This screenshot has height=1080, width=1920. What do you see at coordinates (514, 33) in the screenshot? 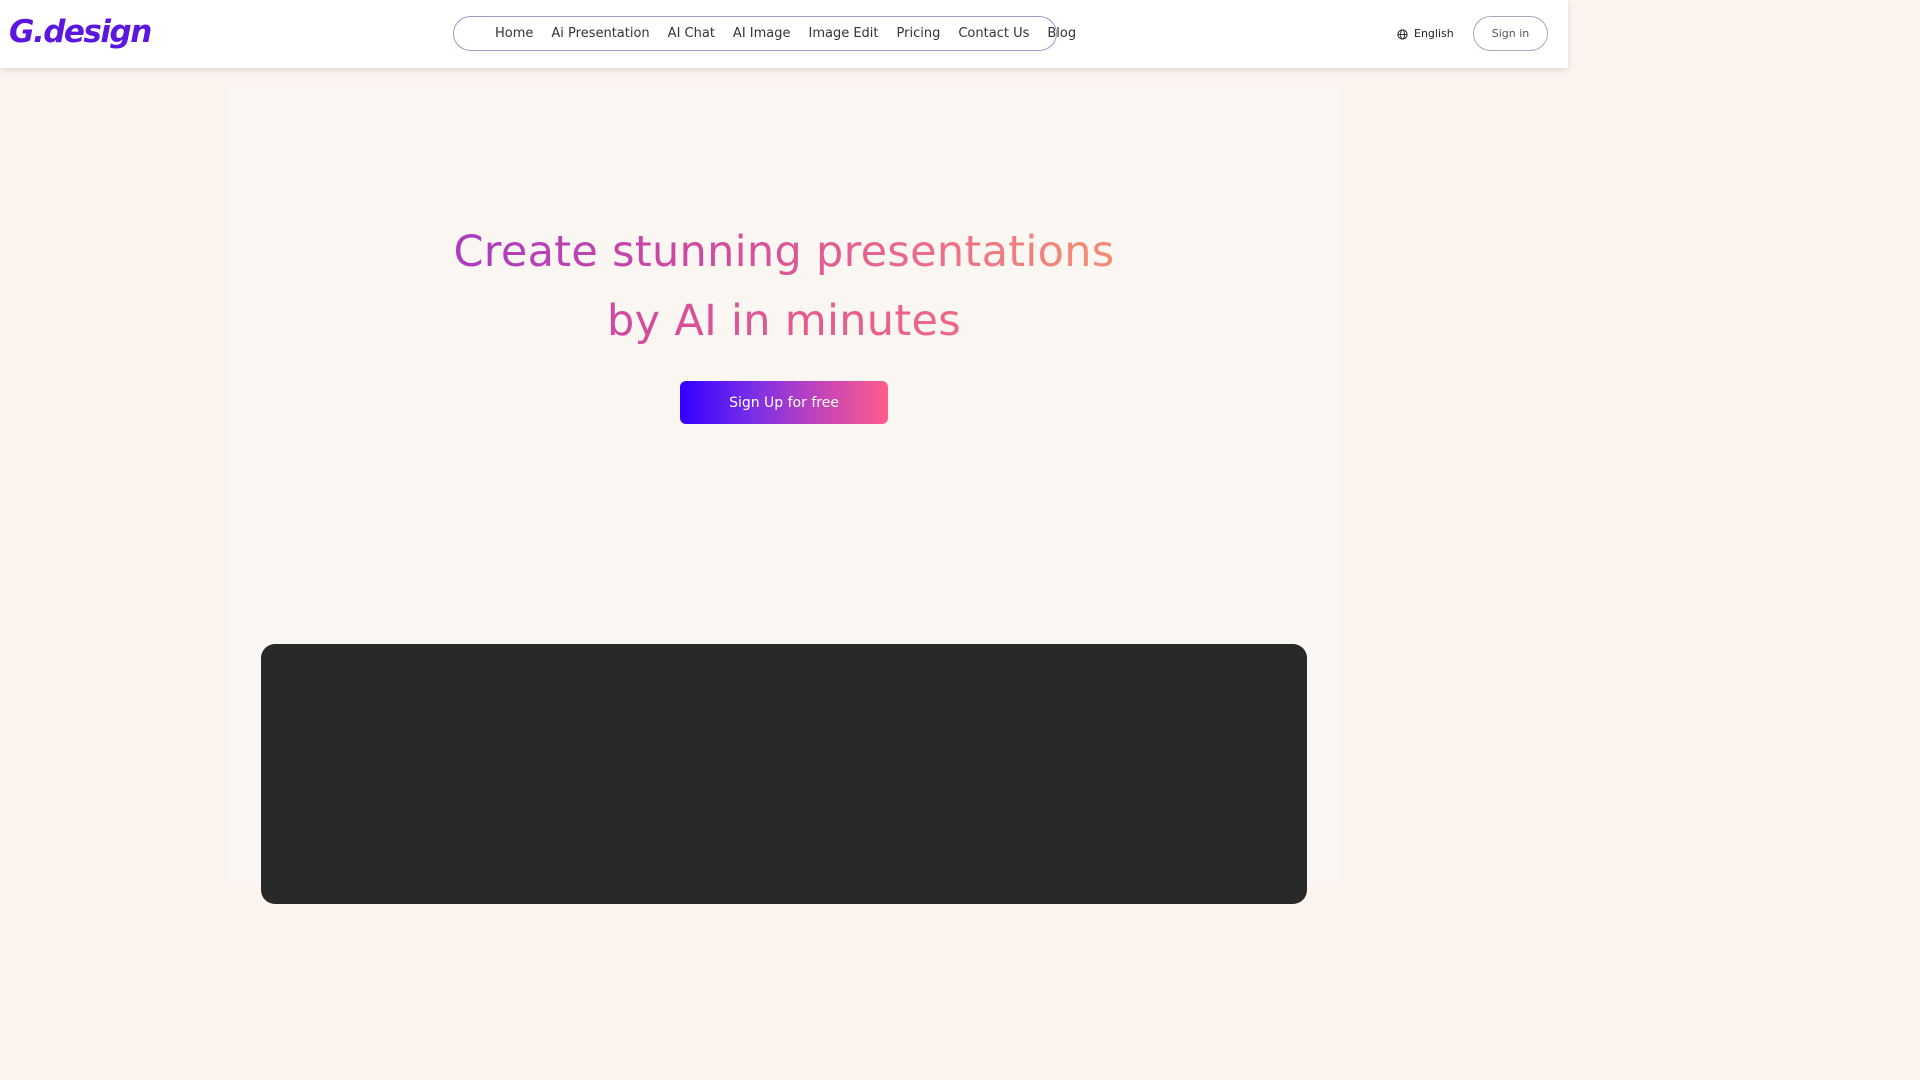
I see `nav-item-home: Home` at bounding box center [514, 33].